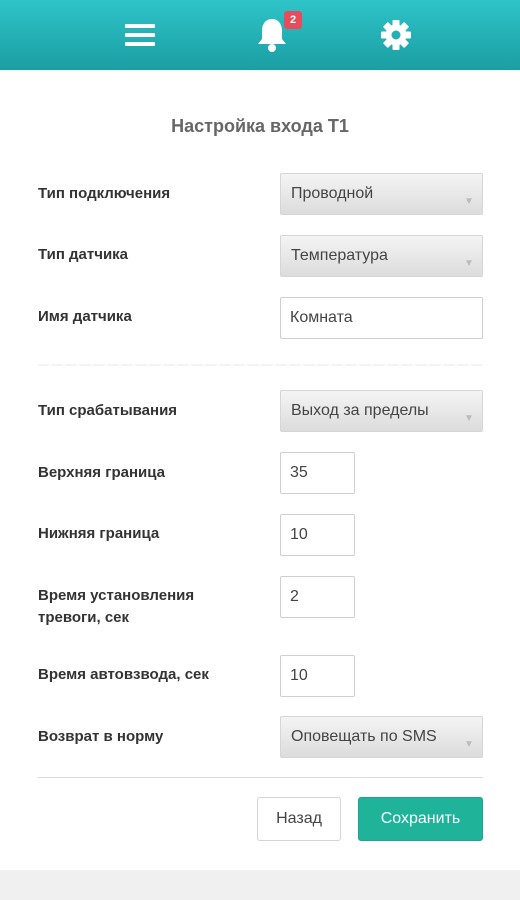 The image size is (520, 900). What do you see at coordinates (260, 126) in the screenshot?
I see `page-title: Настройка входа Т1` at bounding box center [260, 126].